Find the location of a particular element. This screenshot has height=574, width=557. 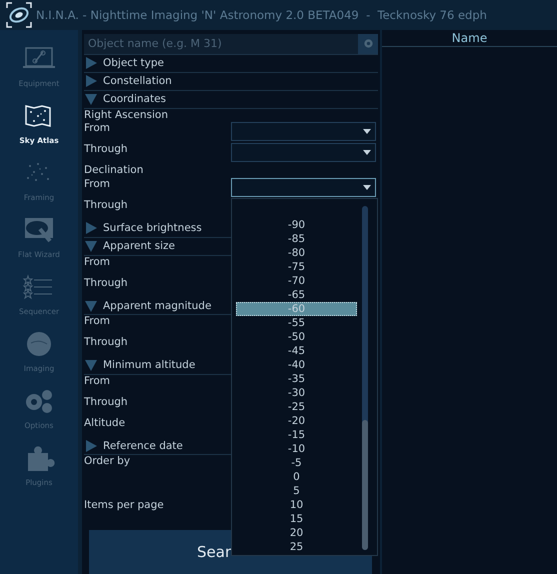

dropdown-option: 10 is located at coordinates (296, 505).